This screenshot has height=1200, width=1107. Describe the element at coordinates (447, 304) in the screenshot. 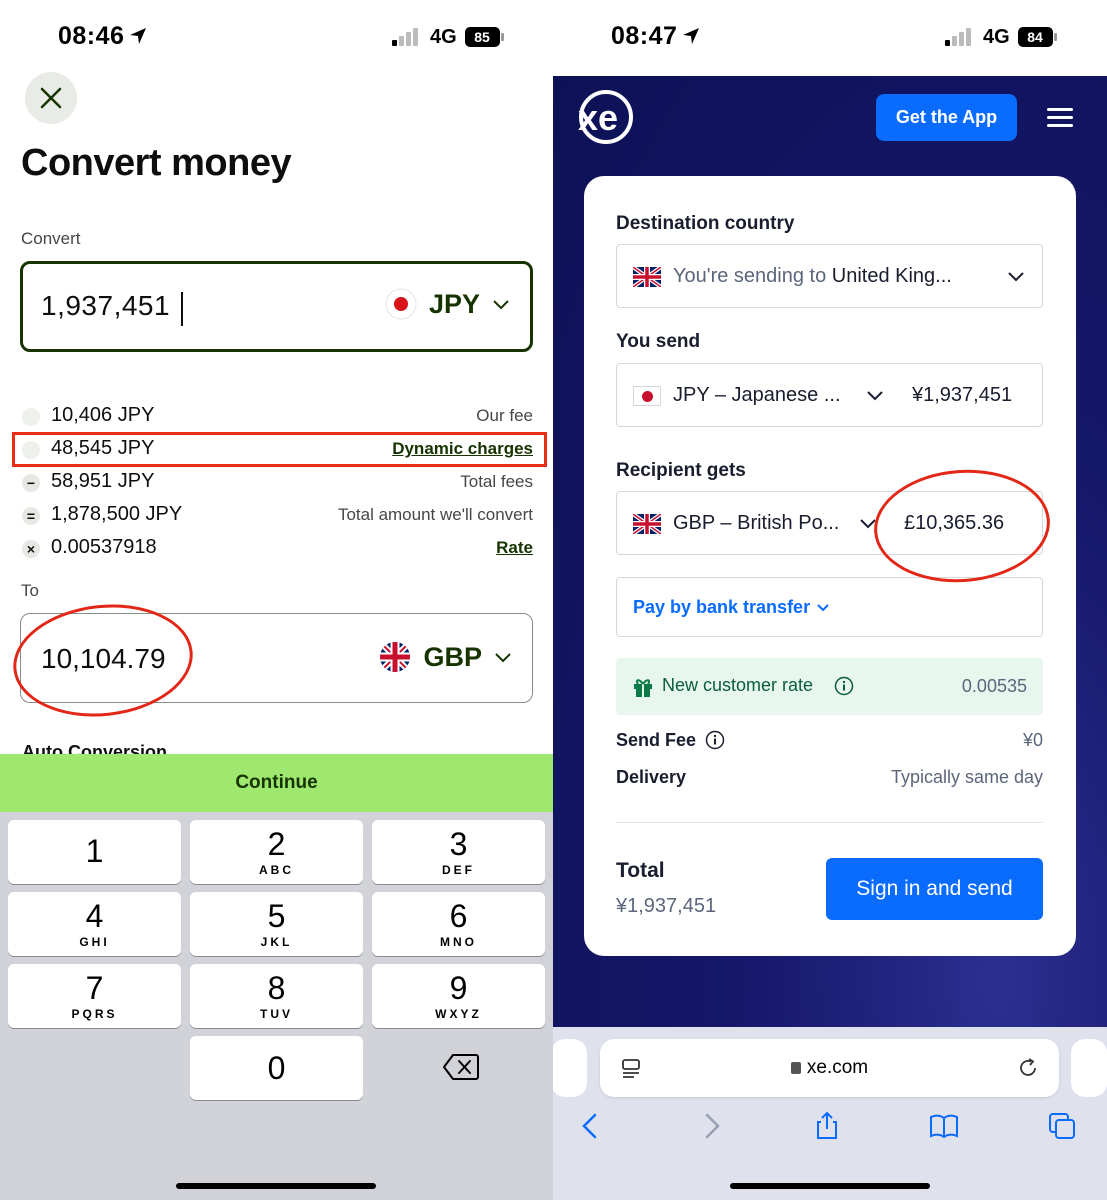

I see `source-currency-selector: JPY` at that location.